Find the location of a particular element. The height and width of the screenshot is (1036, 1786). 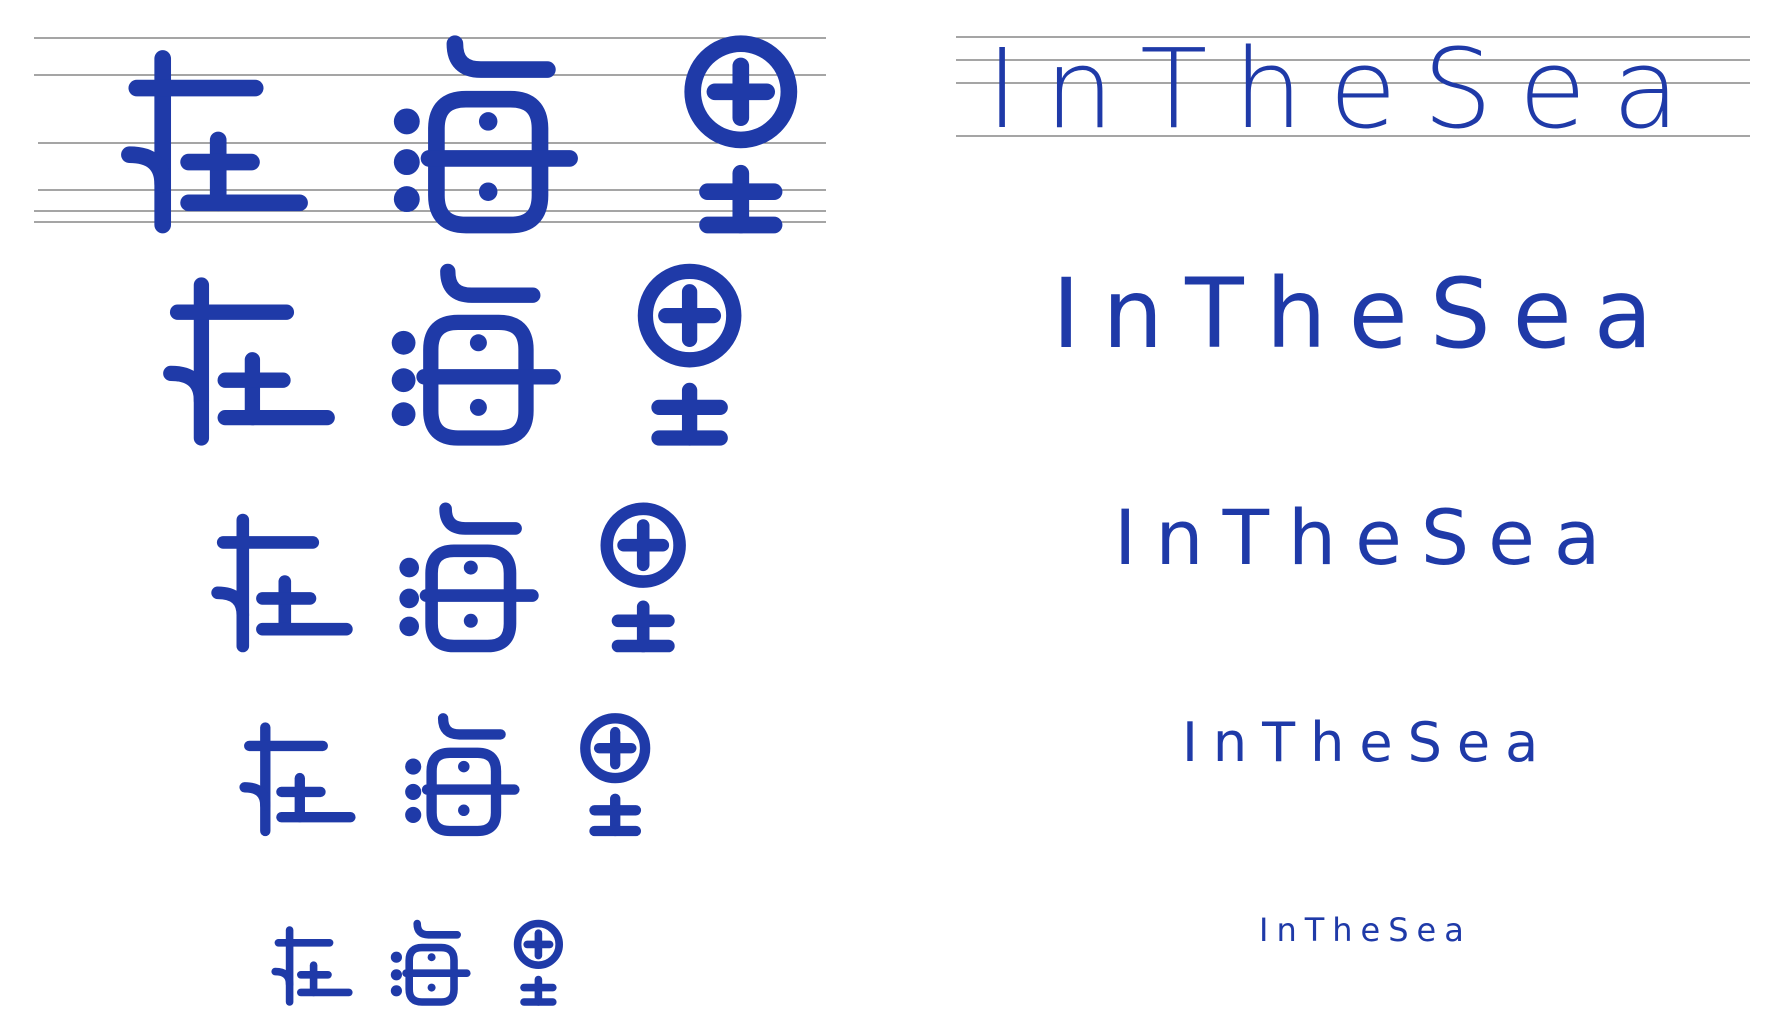

latin-logotype-xs: InTheSea is located at coordinates (1365, 930).